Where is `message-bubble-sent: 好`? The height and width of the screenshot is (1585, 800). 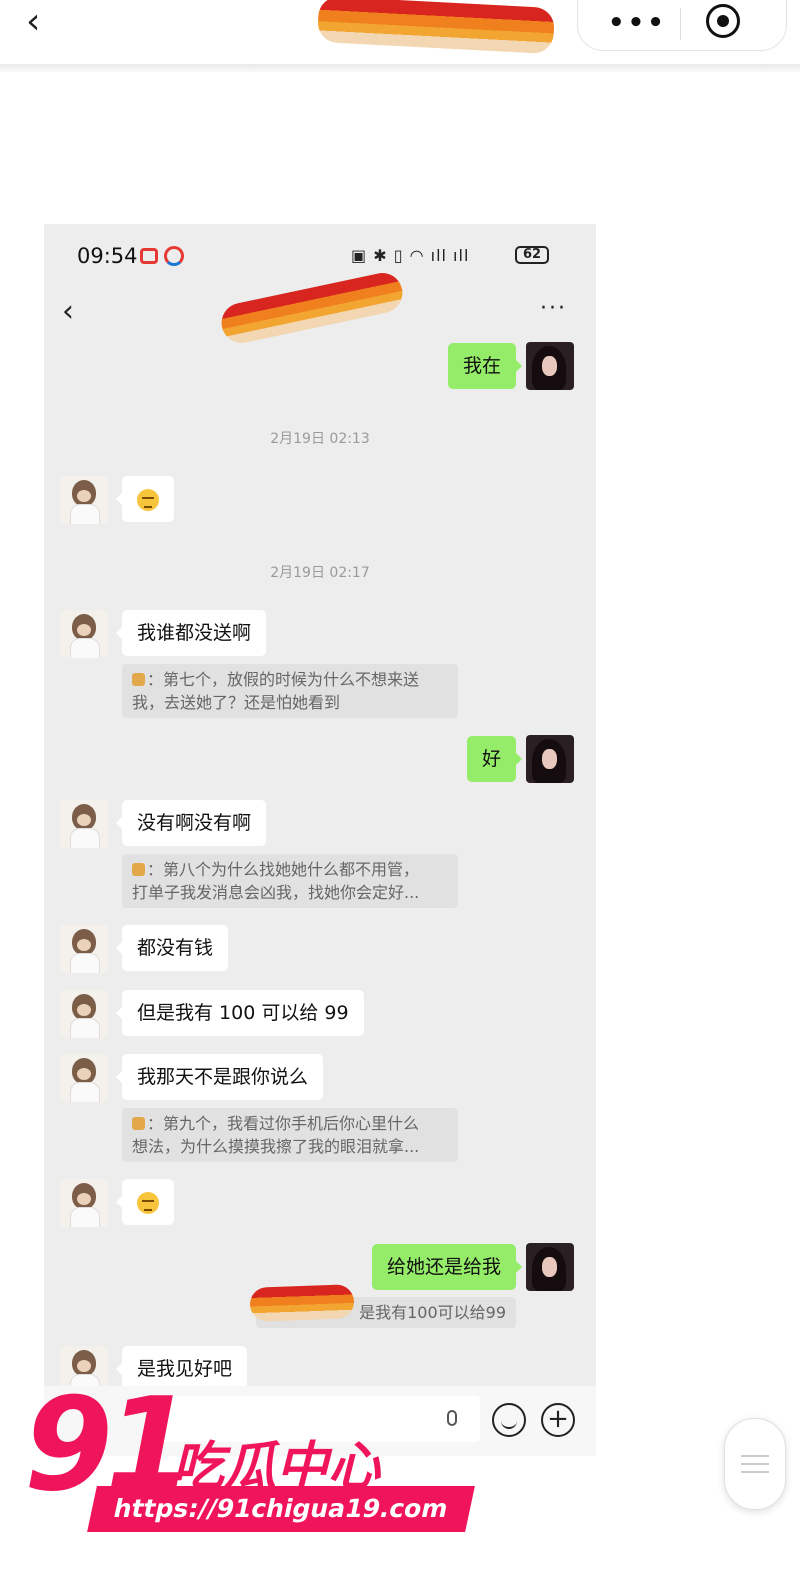 message-bubble-sent: 好 is located at coordinates (494, 759).